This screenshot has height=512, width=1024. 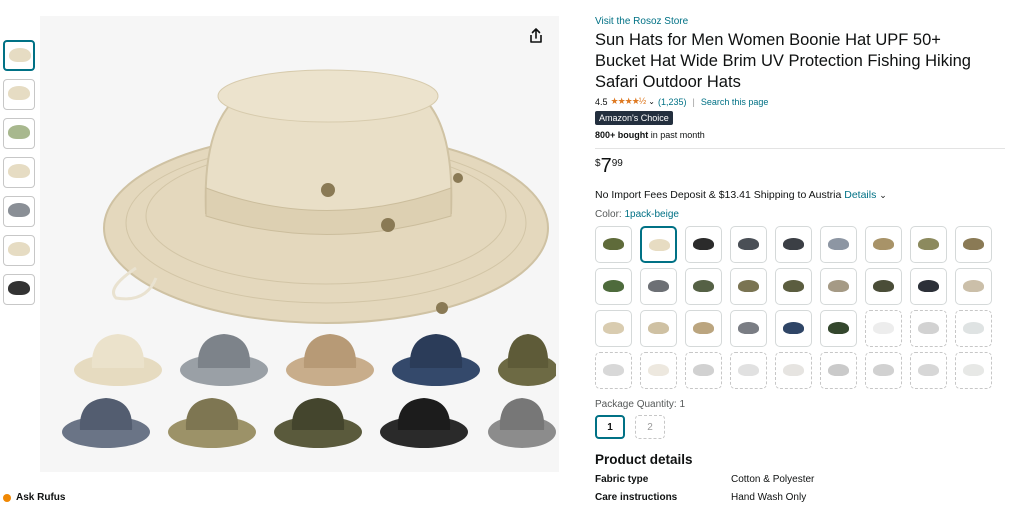 I want to click on badge-label: Amazon's Choice, so click(x=634, y=118).